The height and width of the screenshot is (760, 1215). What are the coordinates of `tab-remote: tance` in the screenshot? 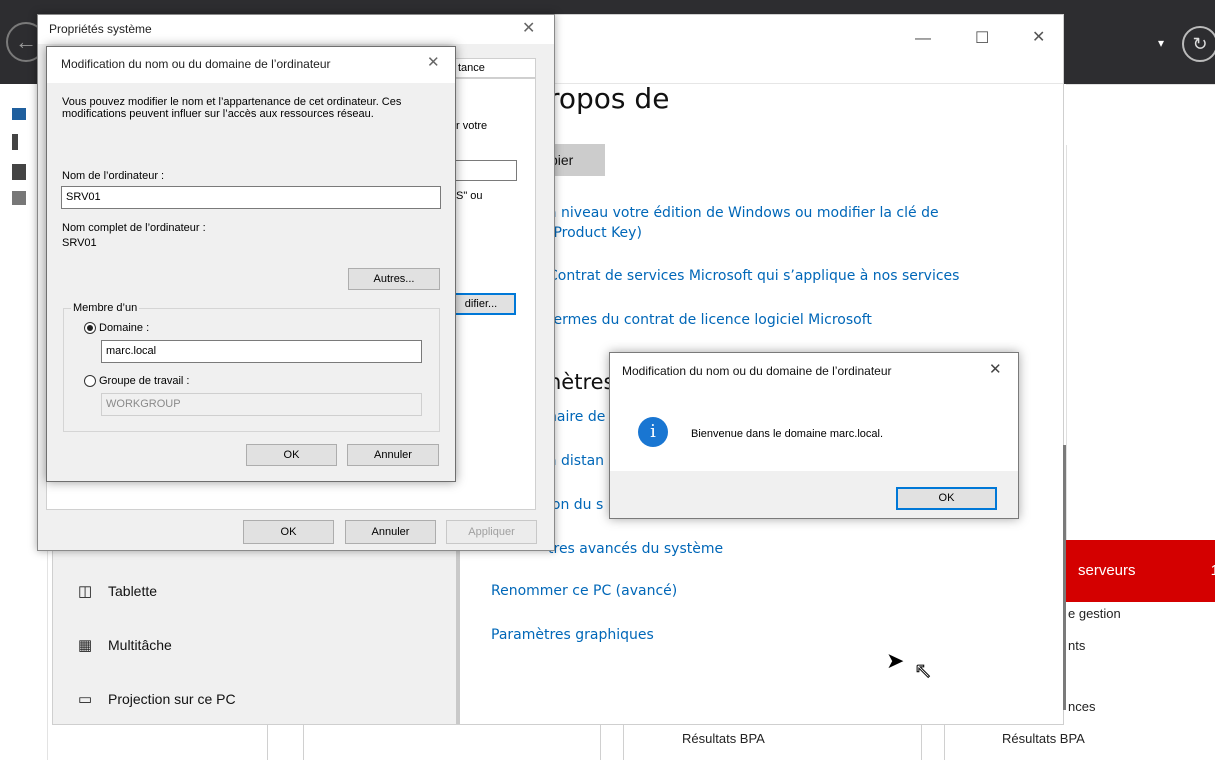 It's located at (495, 68).